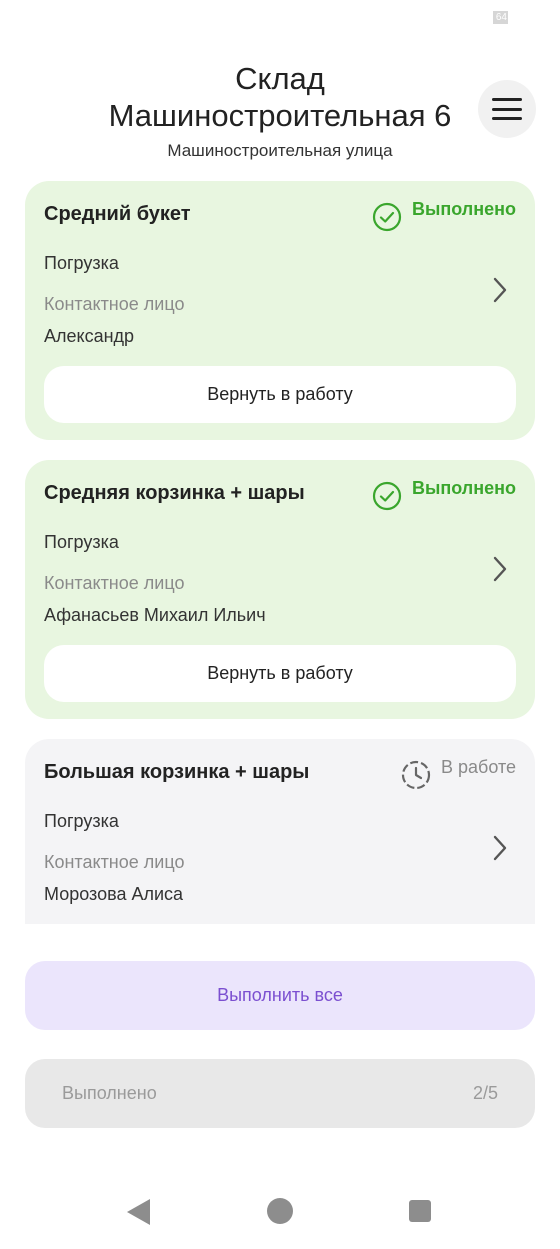 The image size is (560, 1249). I want to click on recent-apps-icon, so click(420, 1211).